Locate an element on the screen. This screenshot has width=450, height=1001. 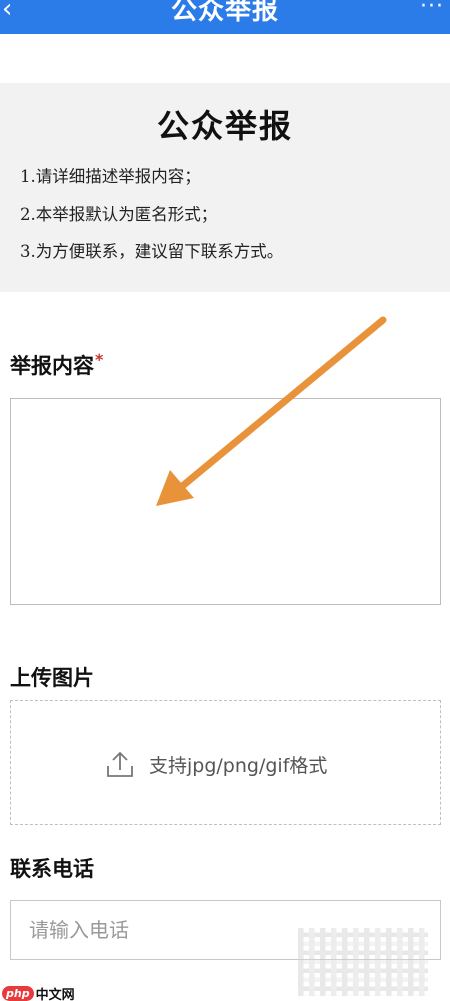
watermark-badge: php is located at coordinates (18, 993).